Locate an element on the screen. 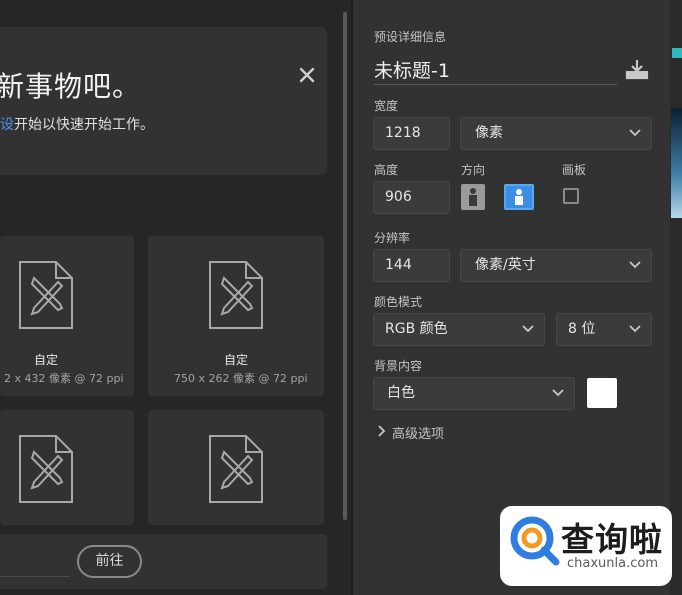 The width and height of the screenshot is (682, 595). height-label: 高度 is located at coordinates (386, 170).